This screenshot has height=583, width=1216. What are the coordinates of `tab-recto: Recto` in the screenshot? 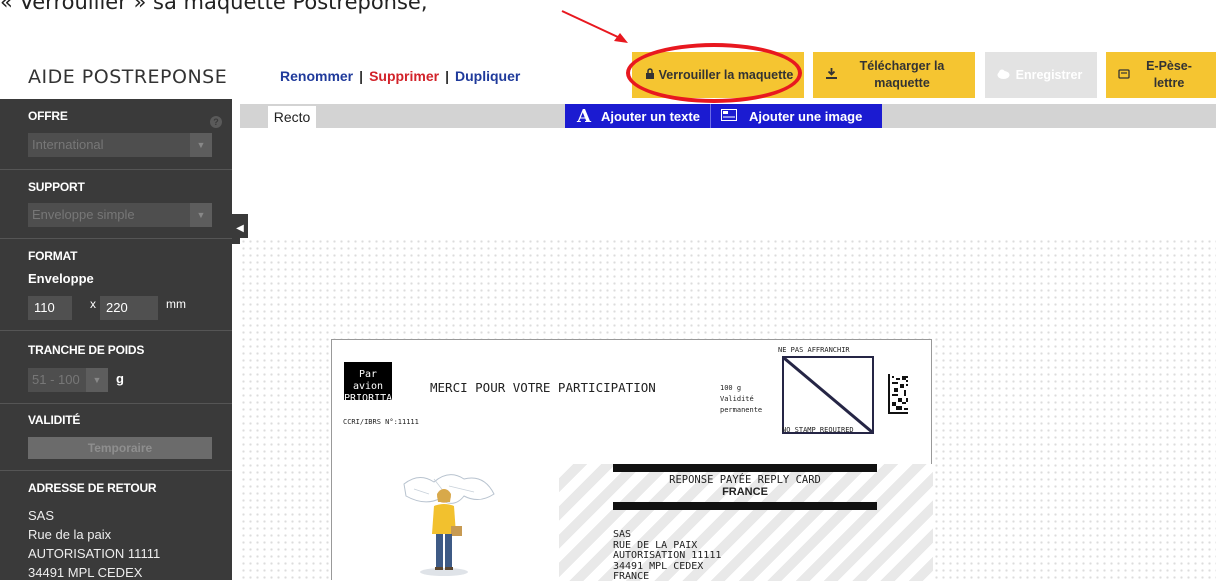 It's located at (292, 117).